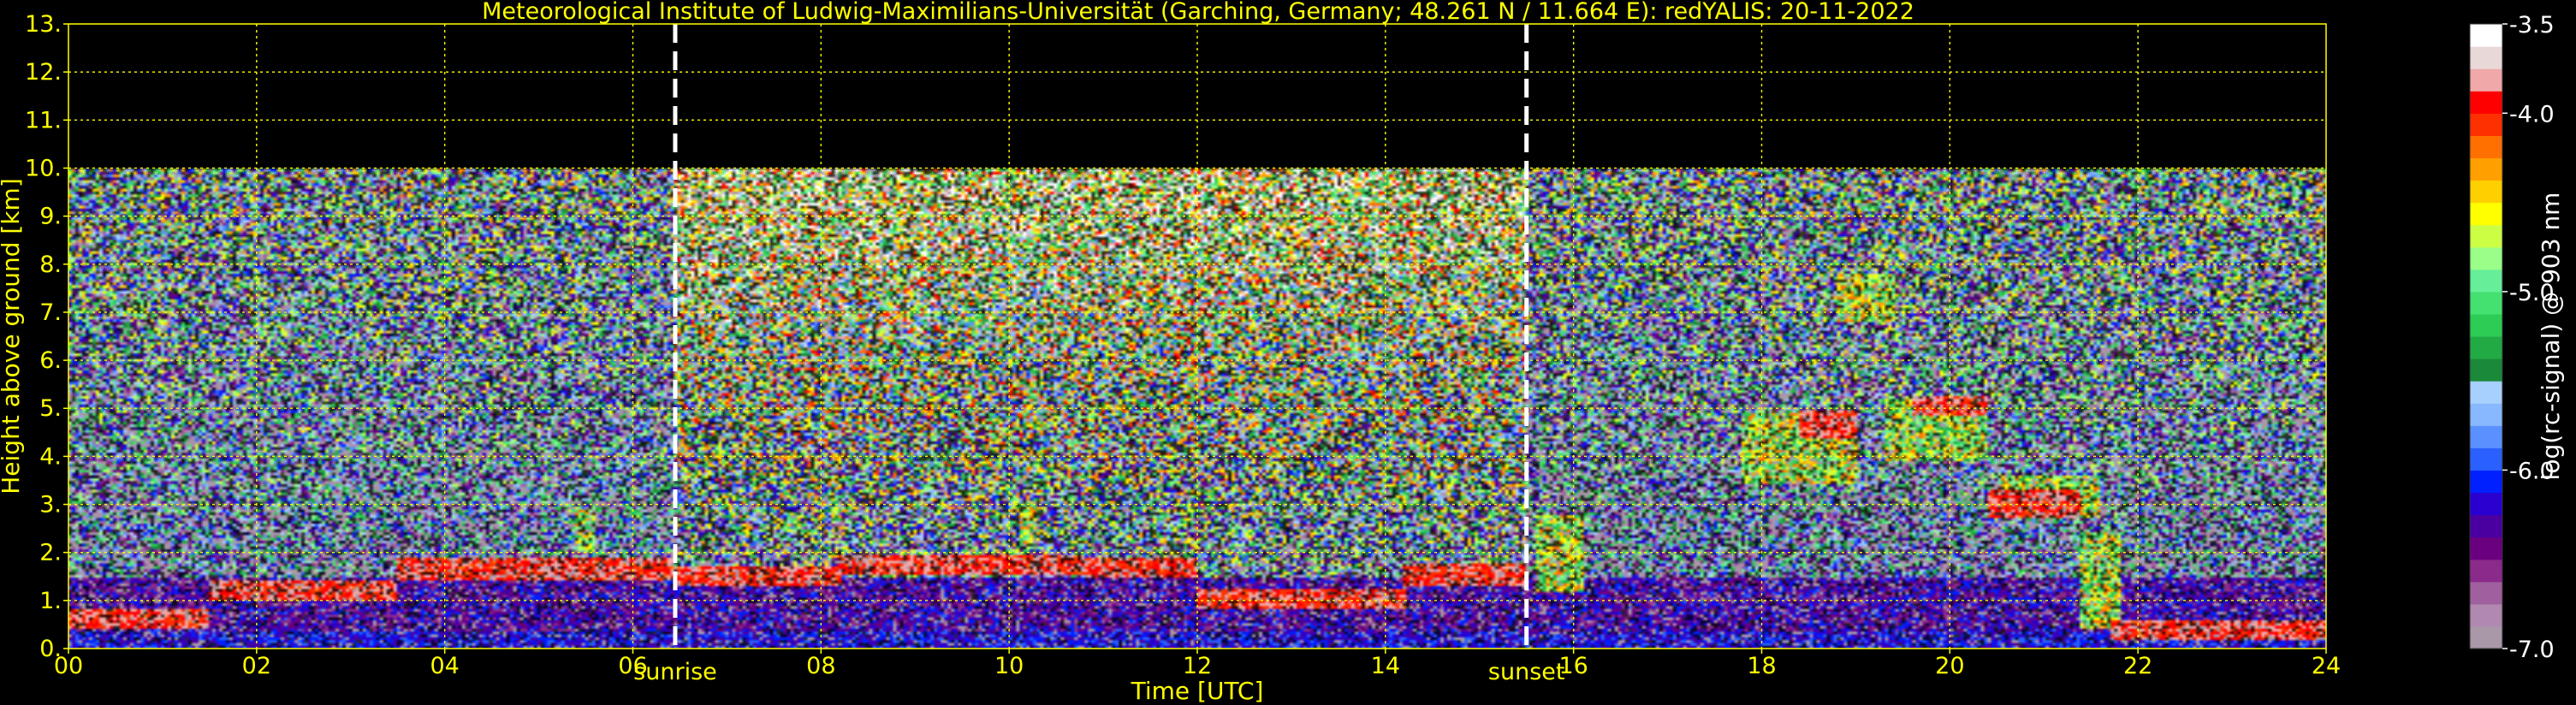 This screenshot has width=2576, height=705. Describe the element at coordinates (43, 120) in the screenshot. I see `y-tick-label: 11.` at that location.